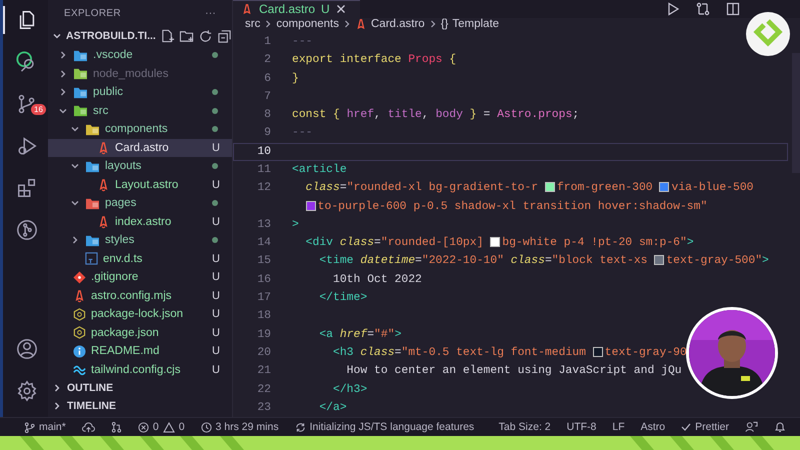  I want to click on file-tree-item: astro.config.mjs U, so click(140, 295).